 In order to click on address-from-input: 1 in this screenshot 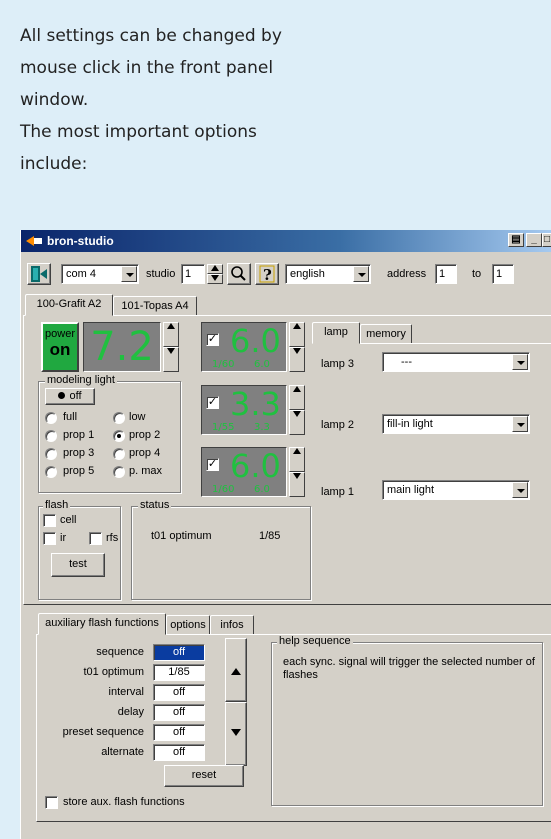, I will do `click(446, 274)`.